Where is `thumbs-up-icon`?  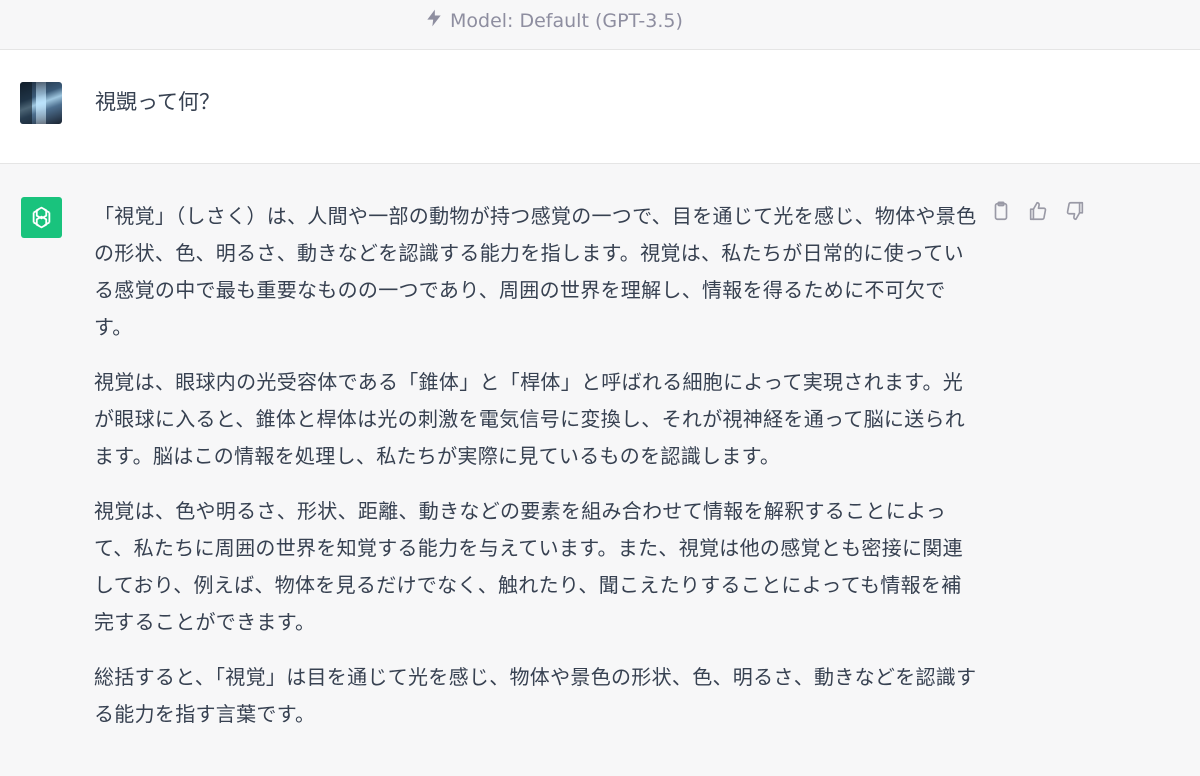 thumbs-up-icon is located at coordinates (1038, 211).